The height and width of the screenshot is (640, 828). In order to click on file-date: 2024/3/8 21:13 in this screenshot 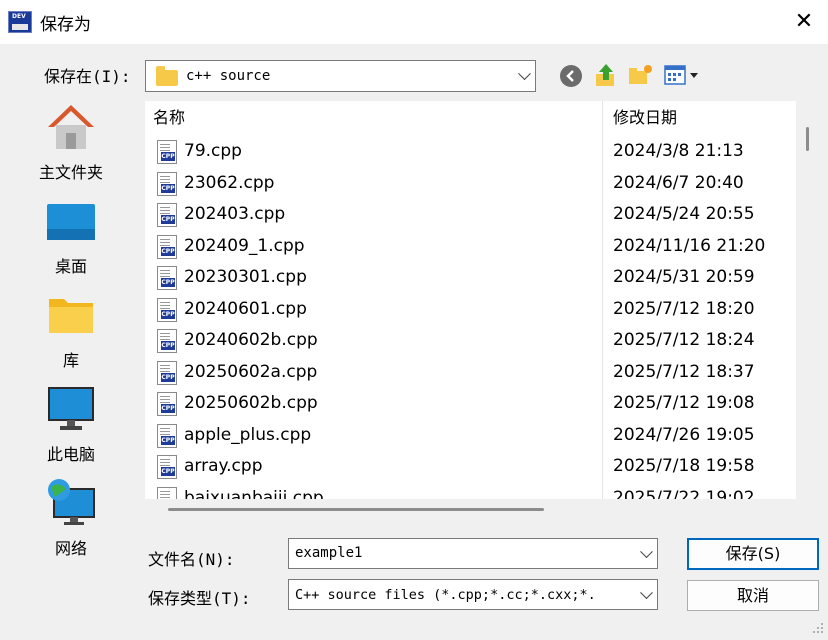, I will do `click(678, 151)`.